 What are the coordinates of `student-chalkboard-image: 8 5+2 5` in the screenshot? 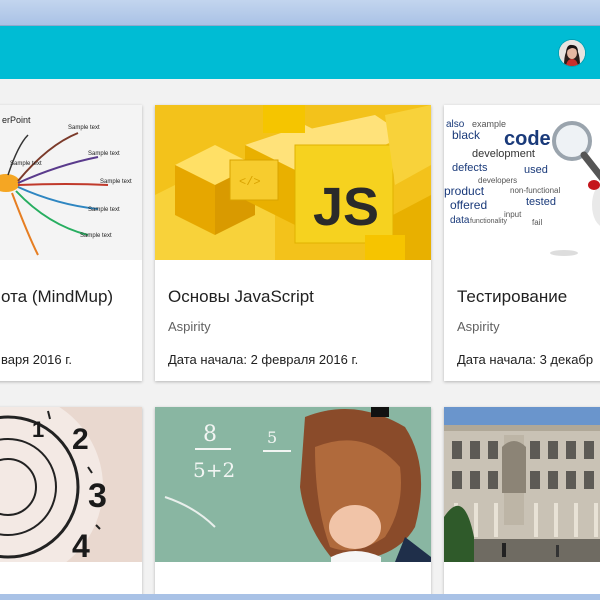 It's located at (293, 484).